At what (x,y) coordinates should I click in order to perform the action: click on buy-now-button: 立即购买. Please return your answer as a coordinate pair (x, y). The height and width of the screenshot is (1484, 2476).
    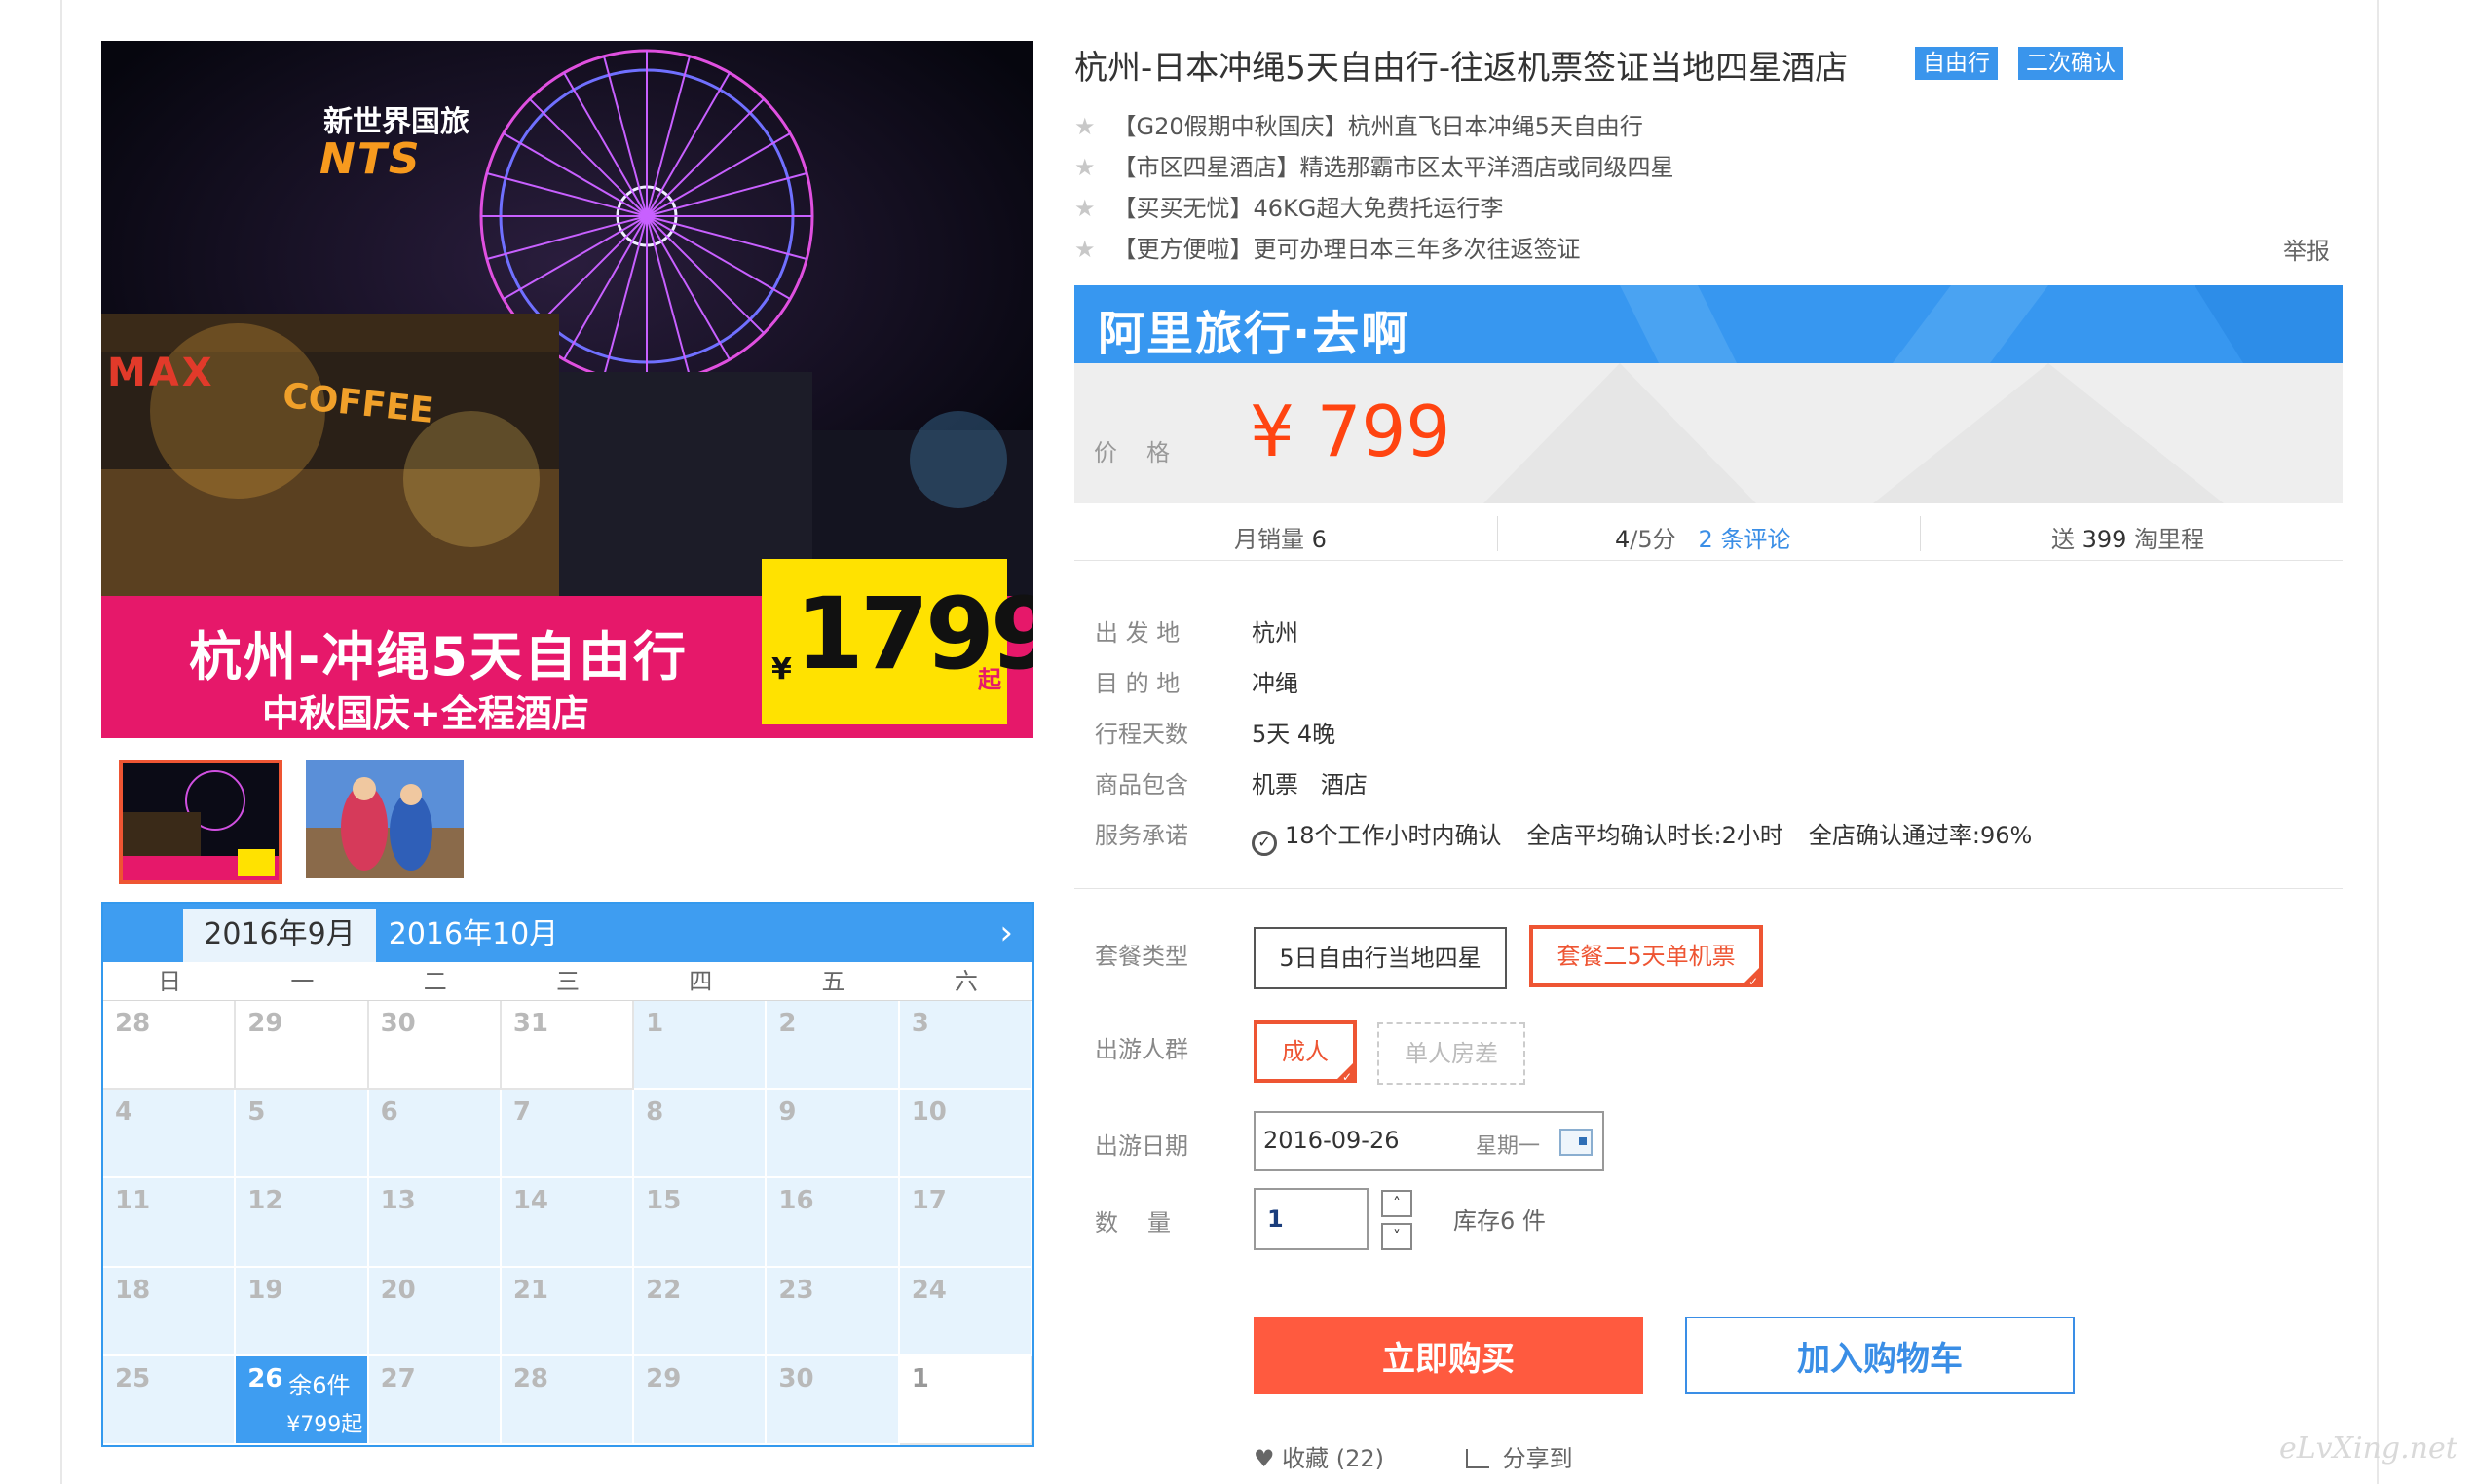
    Looking at the image, I should click on (1448, 1355).